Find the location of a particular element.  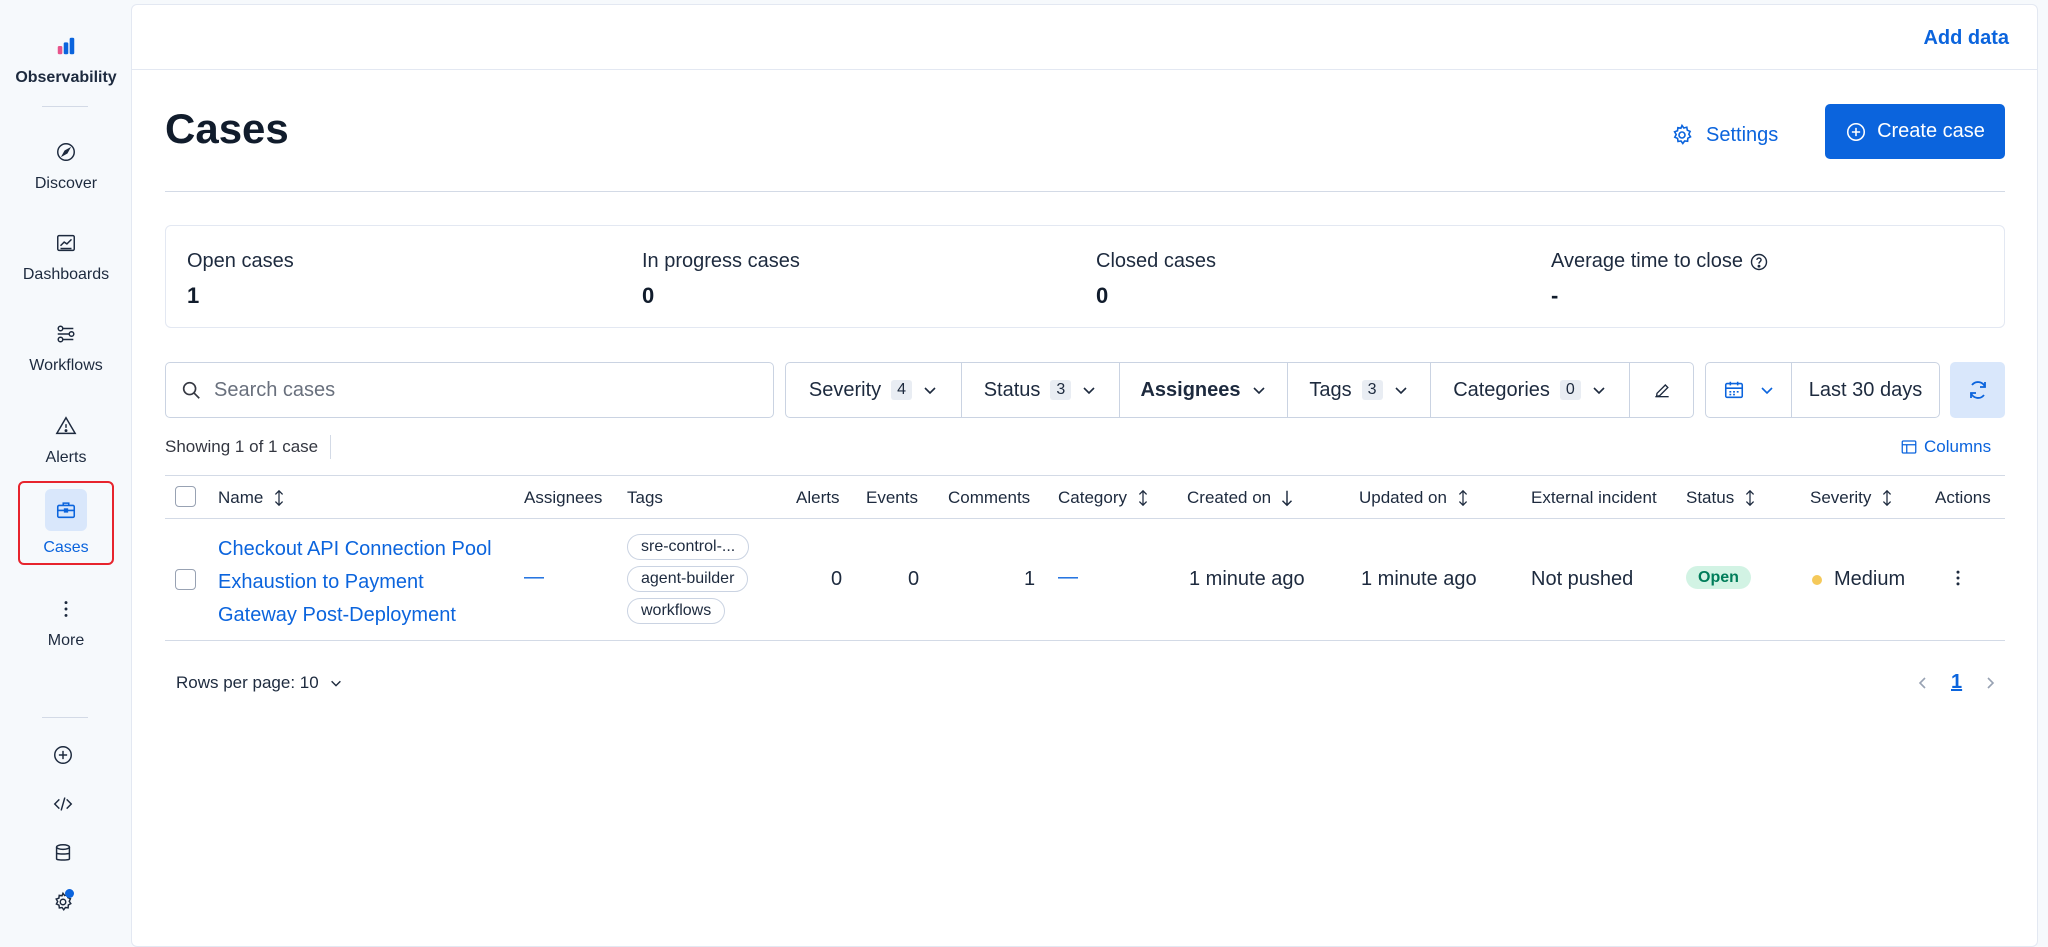

nav-item-cases: Cases is located at coordinates (66, 523).